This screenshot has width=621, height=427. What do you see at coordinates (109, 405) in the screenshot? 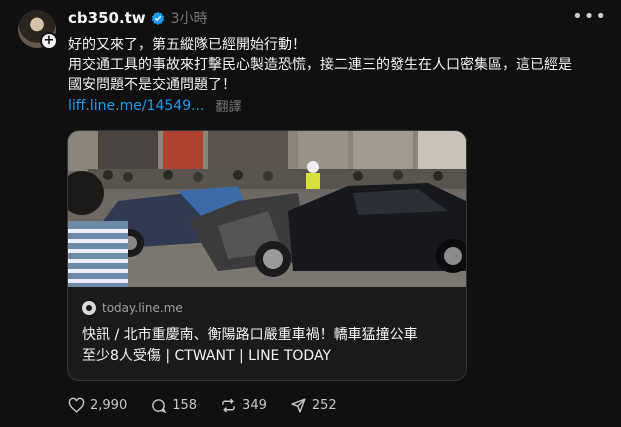
I see `like-count: 2,990` at bounding box center [109, 405].